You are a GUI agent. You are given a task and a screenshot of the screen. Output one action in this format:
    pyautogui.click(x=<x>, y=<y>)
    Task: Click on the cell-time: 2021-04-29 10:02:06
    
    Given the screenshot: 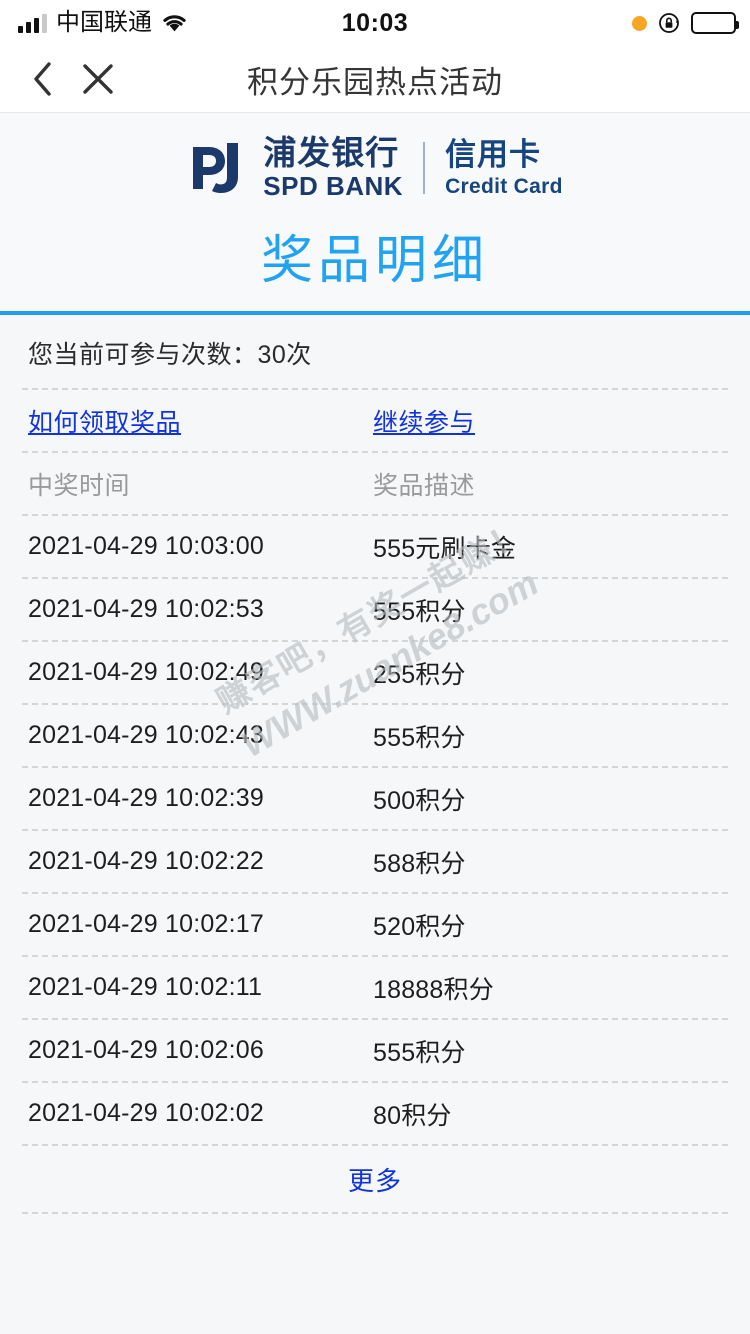 What is the action you would take?
    pyautogui.click(x=146, y=1050)
    